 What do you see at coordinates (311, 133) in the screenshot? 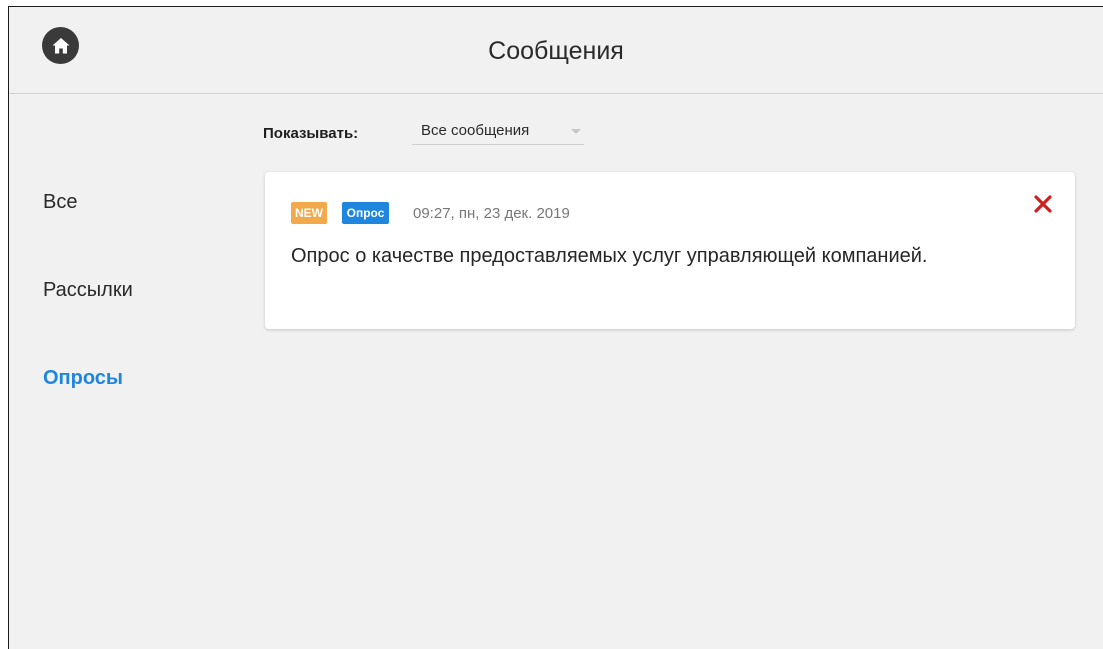
I see `filter-label: Показывать:` at bounding box center [311, 133].